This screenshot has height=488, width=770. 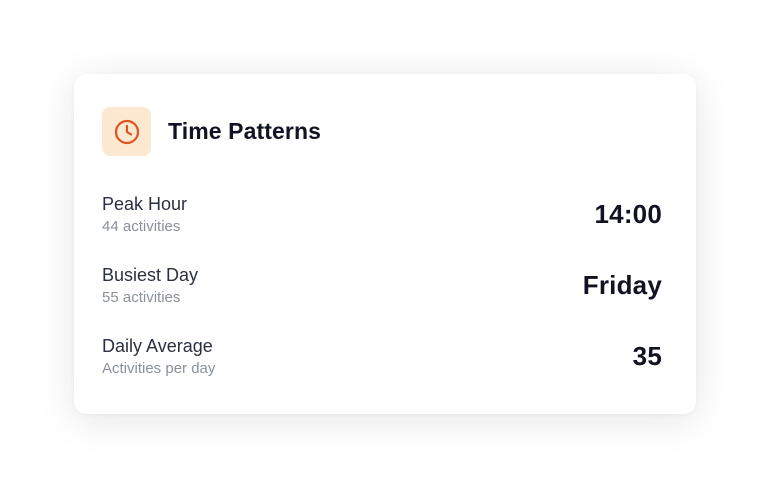 What do you see at coordinates (647, 356) in the screenshot?
I see `stat-value: 35` at bounding box center [647, 356].